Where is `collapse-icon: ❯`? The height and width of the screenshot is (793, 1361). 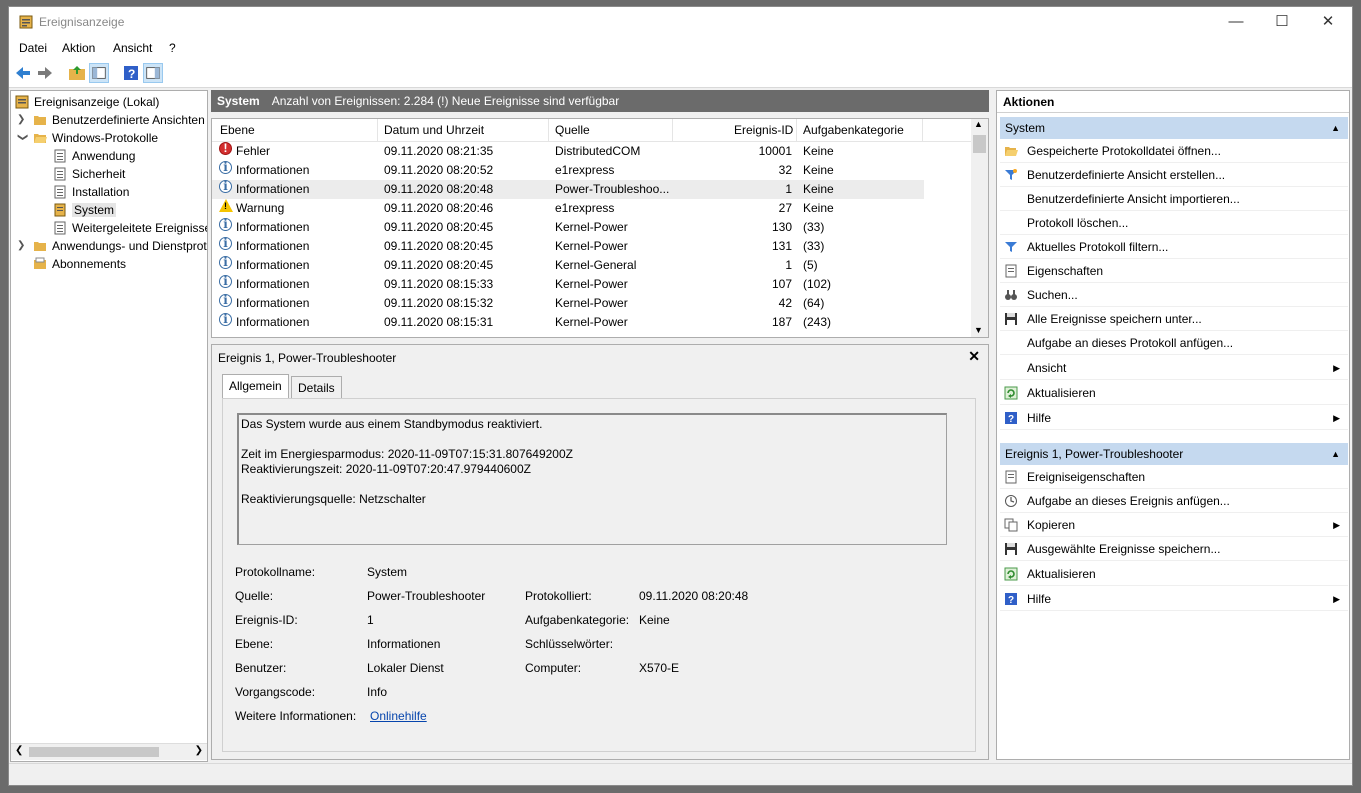
collapse-icon: ❯ is located at coordinates (22, 138).